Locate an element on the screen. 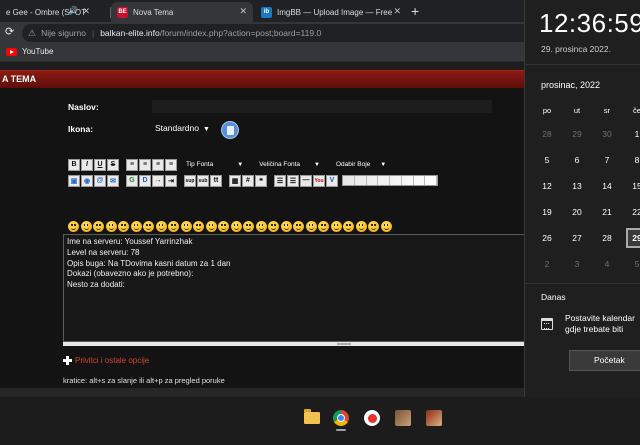 This screenshot has width=640, height=445. quote-icon: ❝ is located at coordinates (261, 180).